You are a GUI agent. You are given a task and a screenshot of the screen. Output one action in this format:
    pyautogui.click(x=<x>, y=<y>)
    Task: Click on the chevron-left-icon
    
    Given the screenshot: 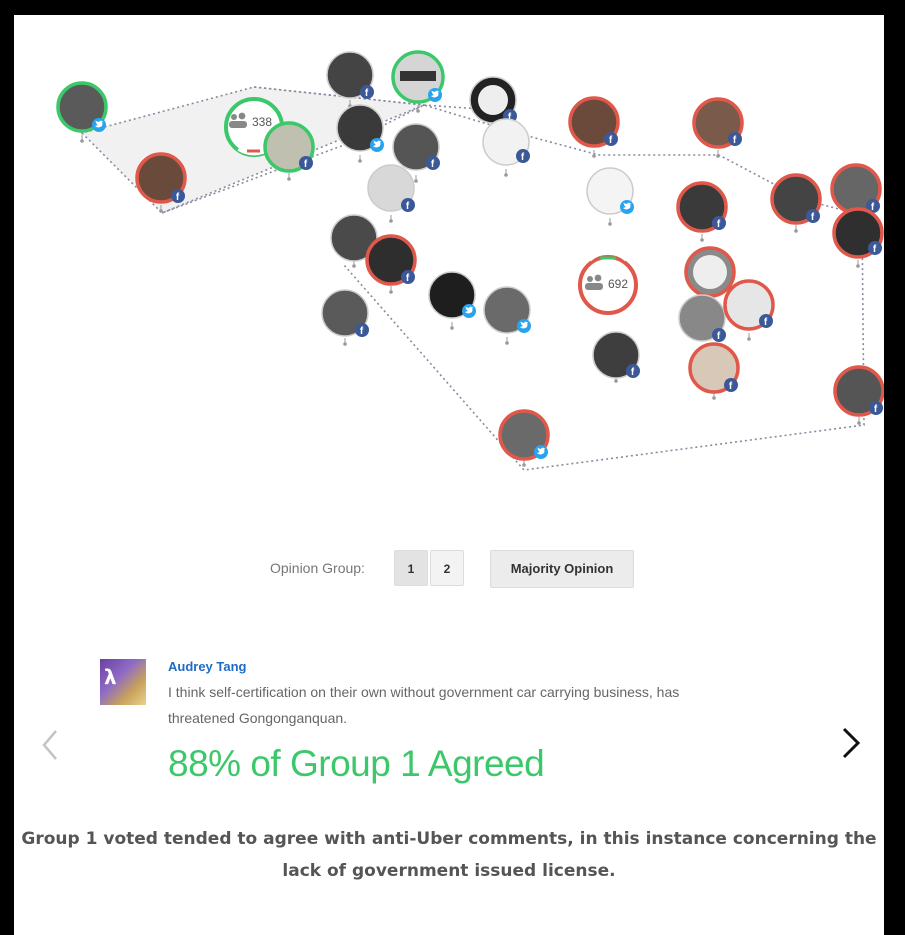 What is the action you would take?
    pyautogui.click(x=49, y=745)
    